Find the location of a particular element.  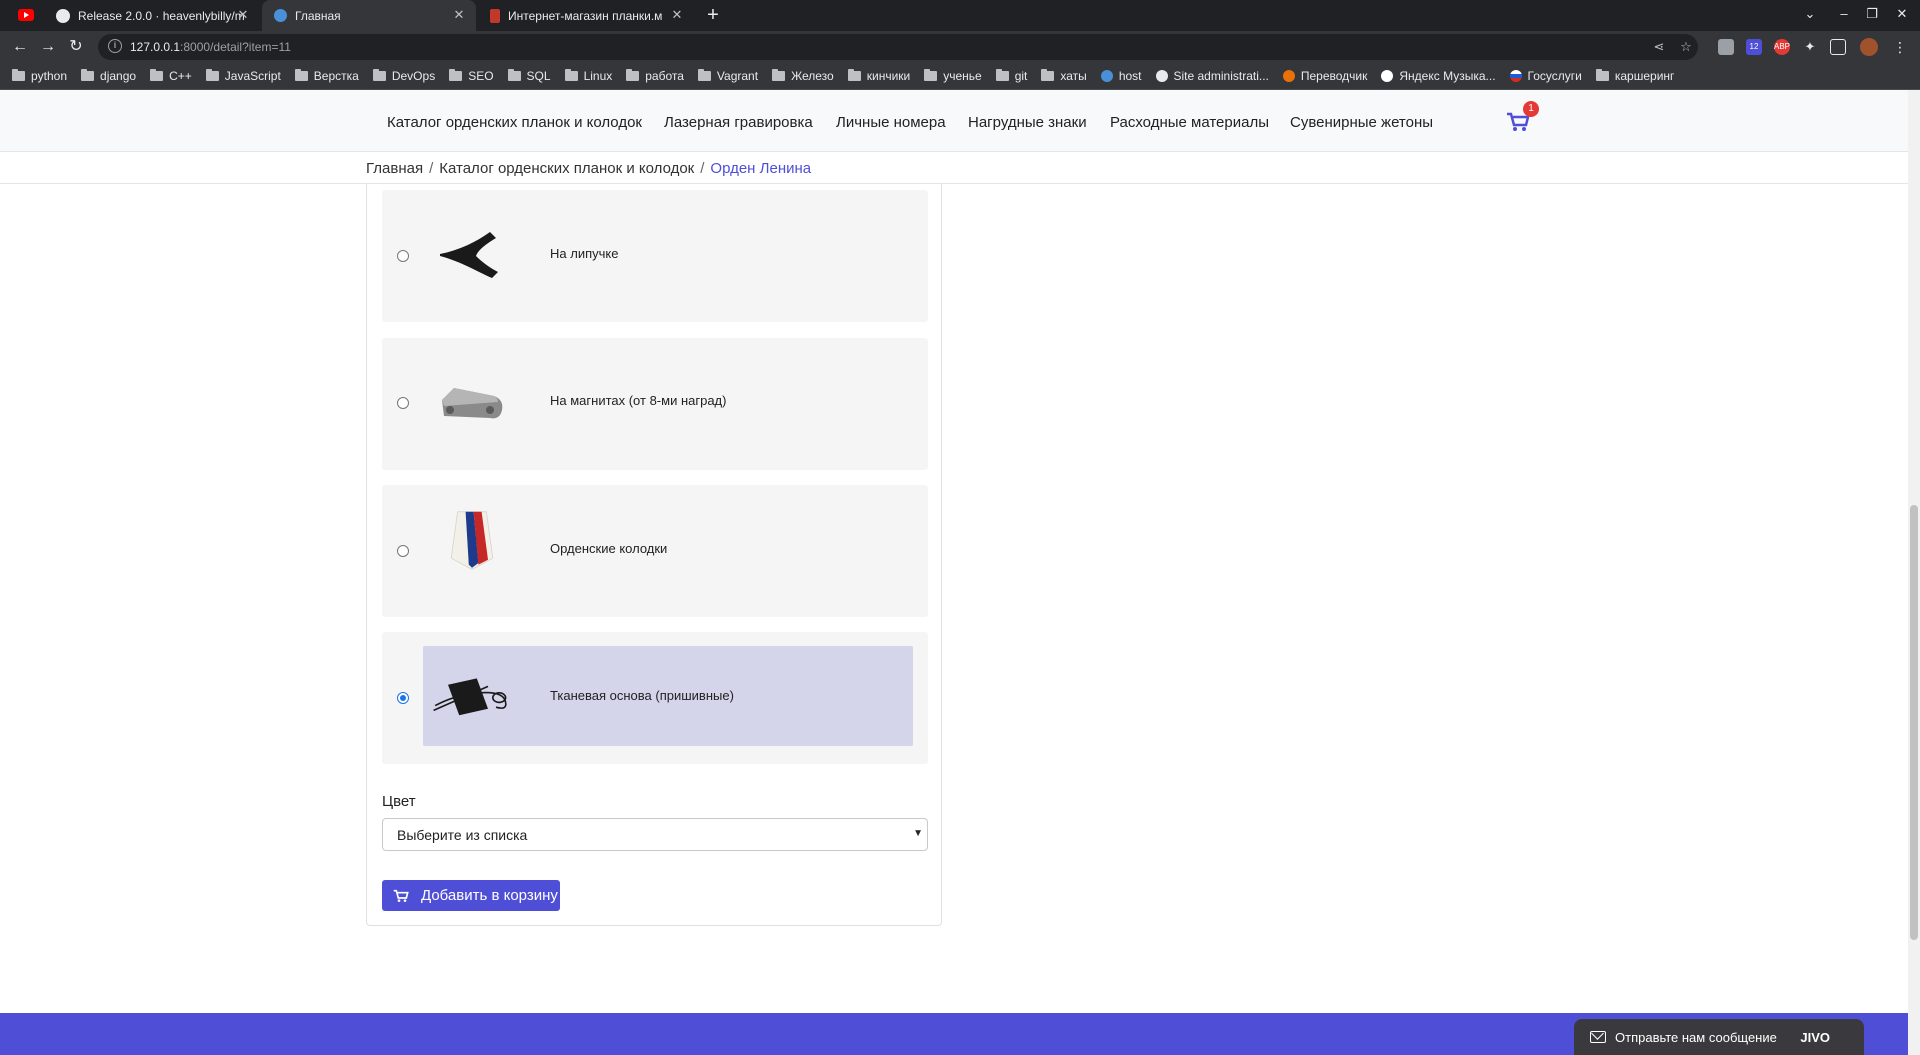

bookmark-label: python is located at coordinates (49, 76).